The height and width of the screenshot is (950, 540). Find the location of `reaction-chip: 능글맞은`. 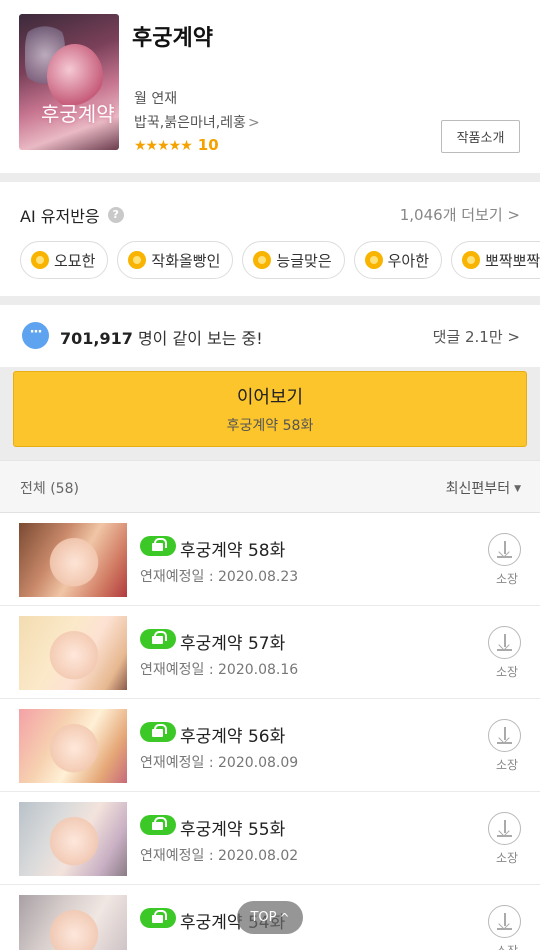

reaction-chip: 능글맞은 is located at coordinates (293, 260).